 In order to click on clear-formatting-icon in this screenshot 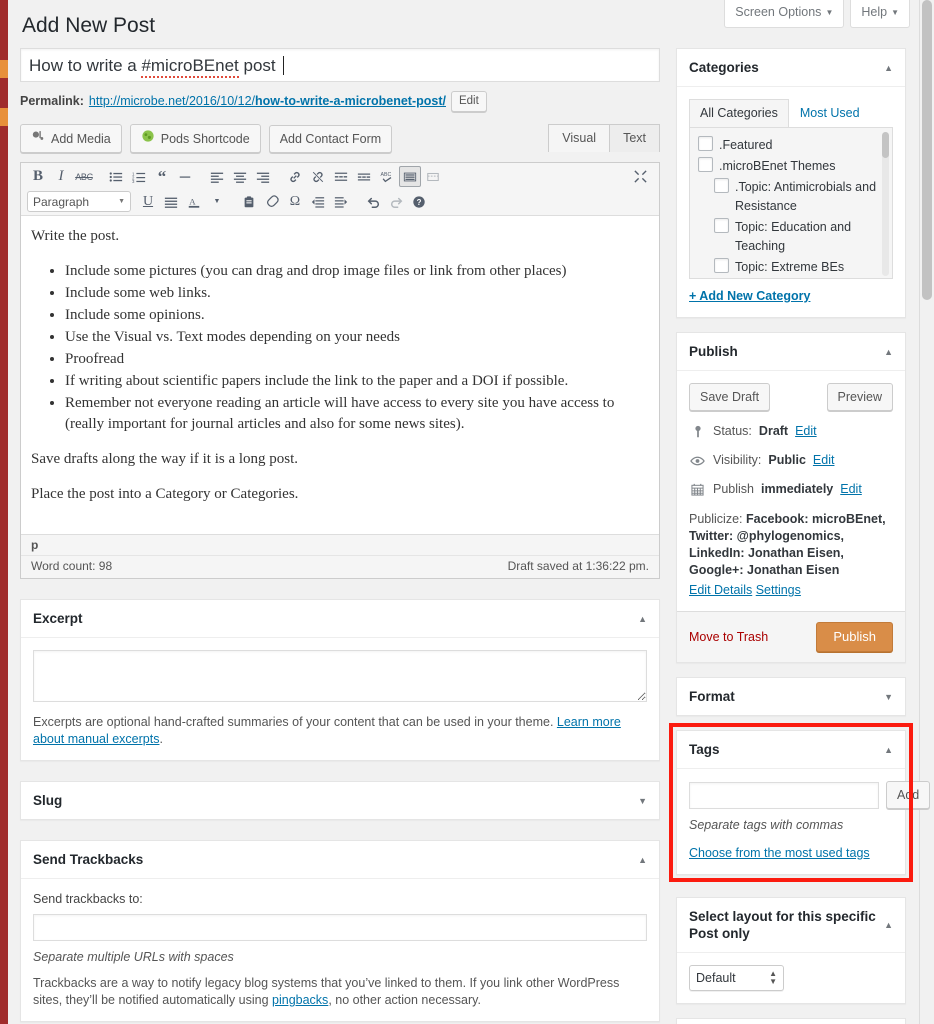, I will do `click(272, 201)`.